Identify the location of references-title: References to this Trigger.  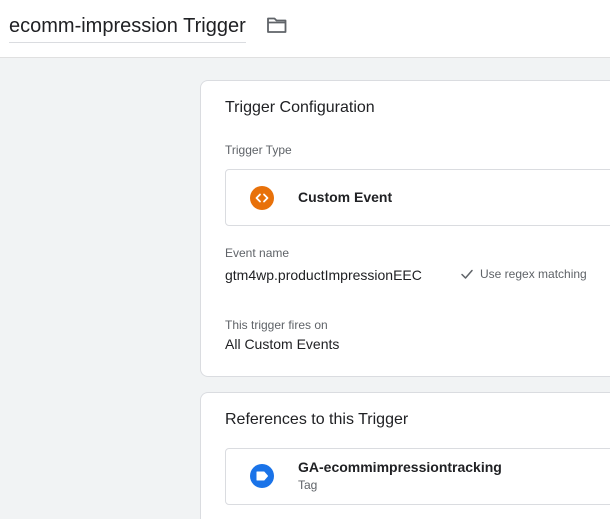
(317, 419).